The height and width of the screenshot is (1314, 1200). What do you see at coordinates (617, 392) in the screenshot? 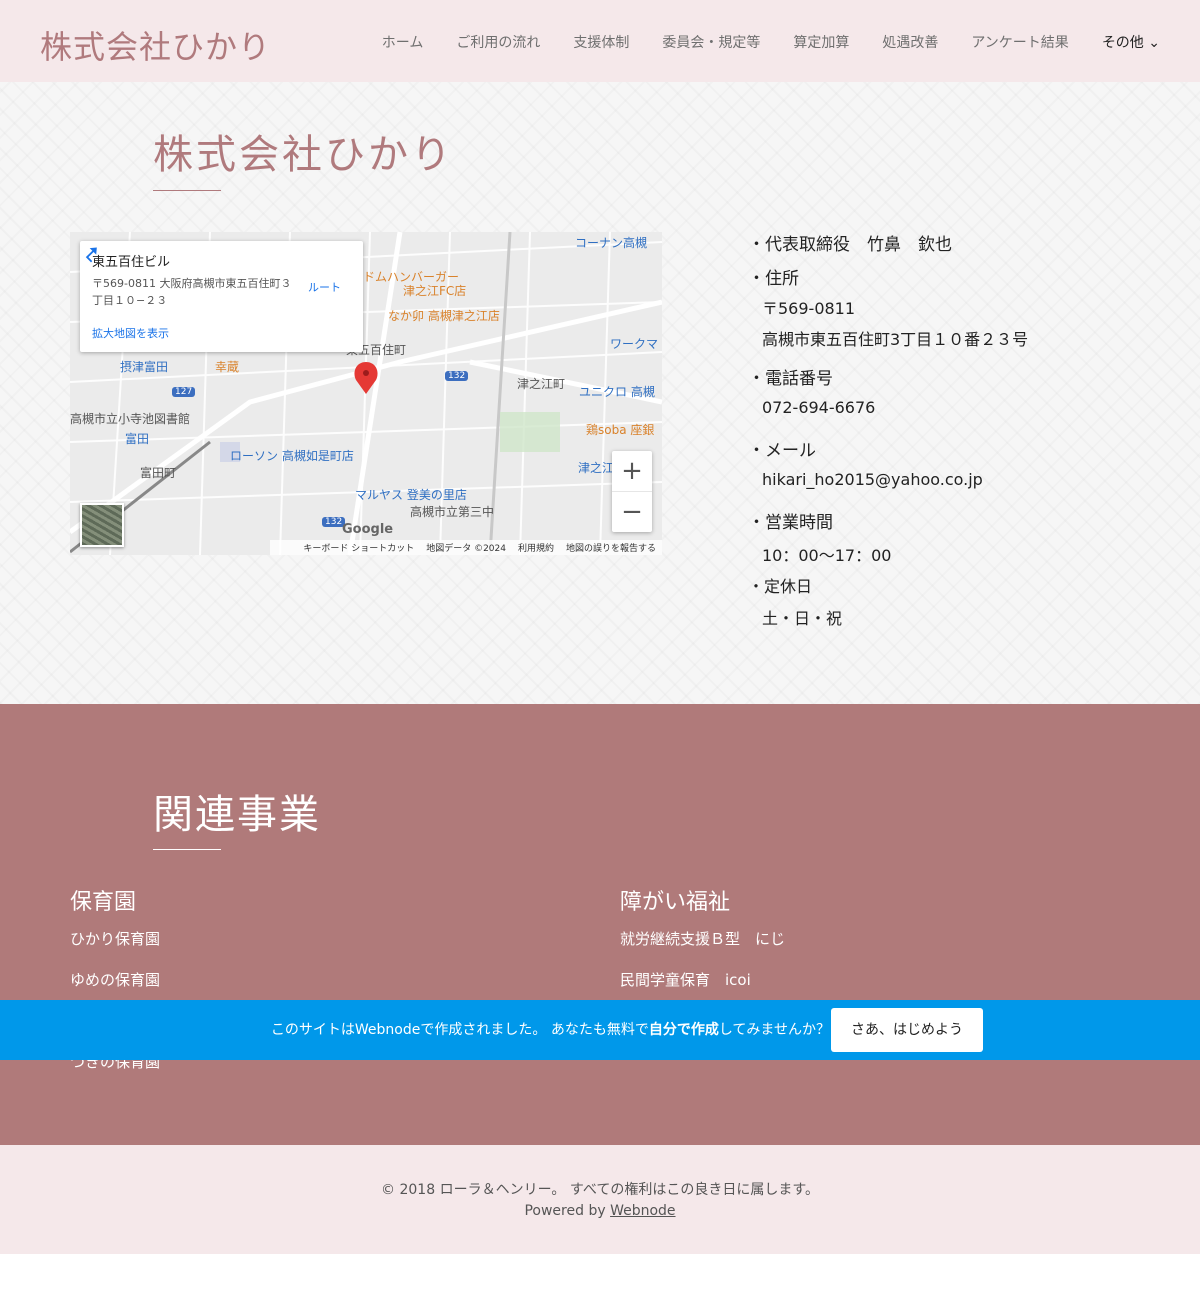
I see `map-label-uniqlo: ユニクロ 高槻` at bounding box center [617, 392].